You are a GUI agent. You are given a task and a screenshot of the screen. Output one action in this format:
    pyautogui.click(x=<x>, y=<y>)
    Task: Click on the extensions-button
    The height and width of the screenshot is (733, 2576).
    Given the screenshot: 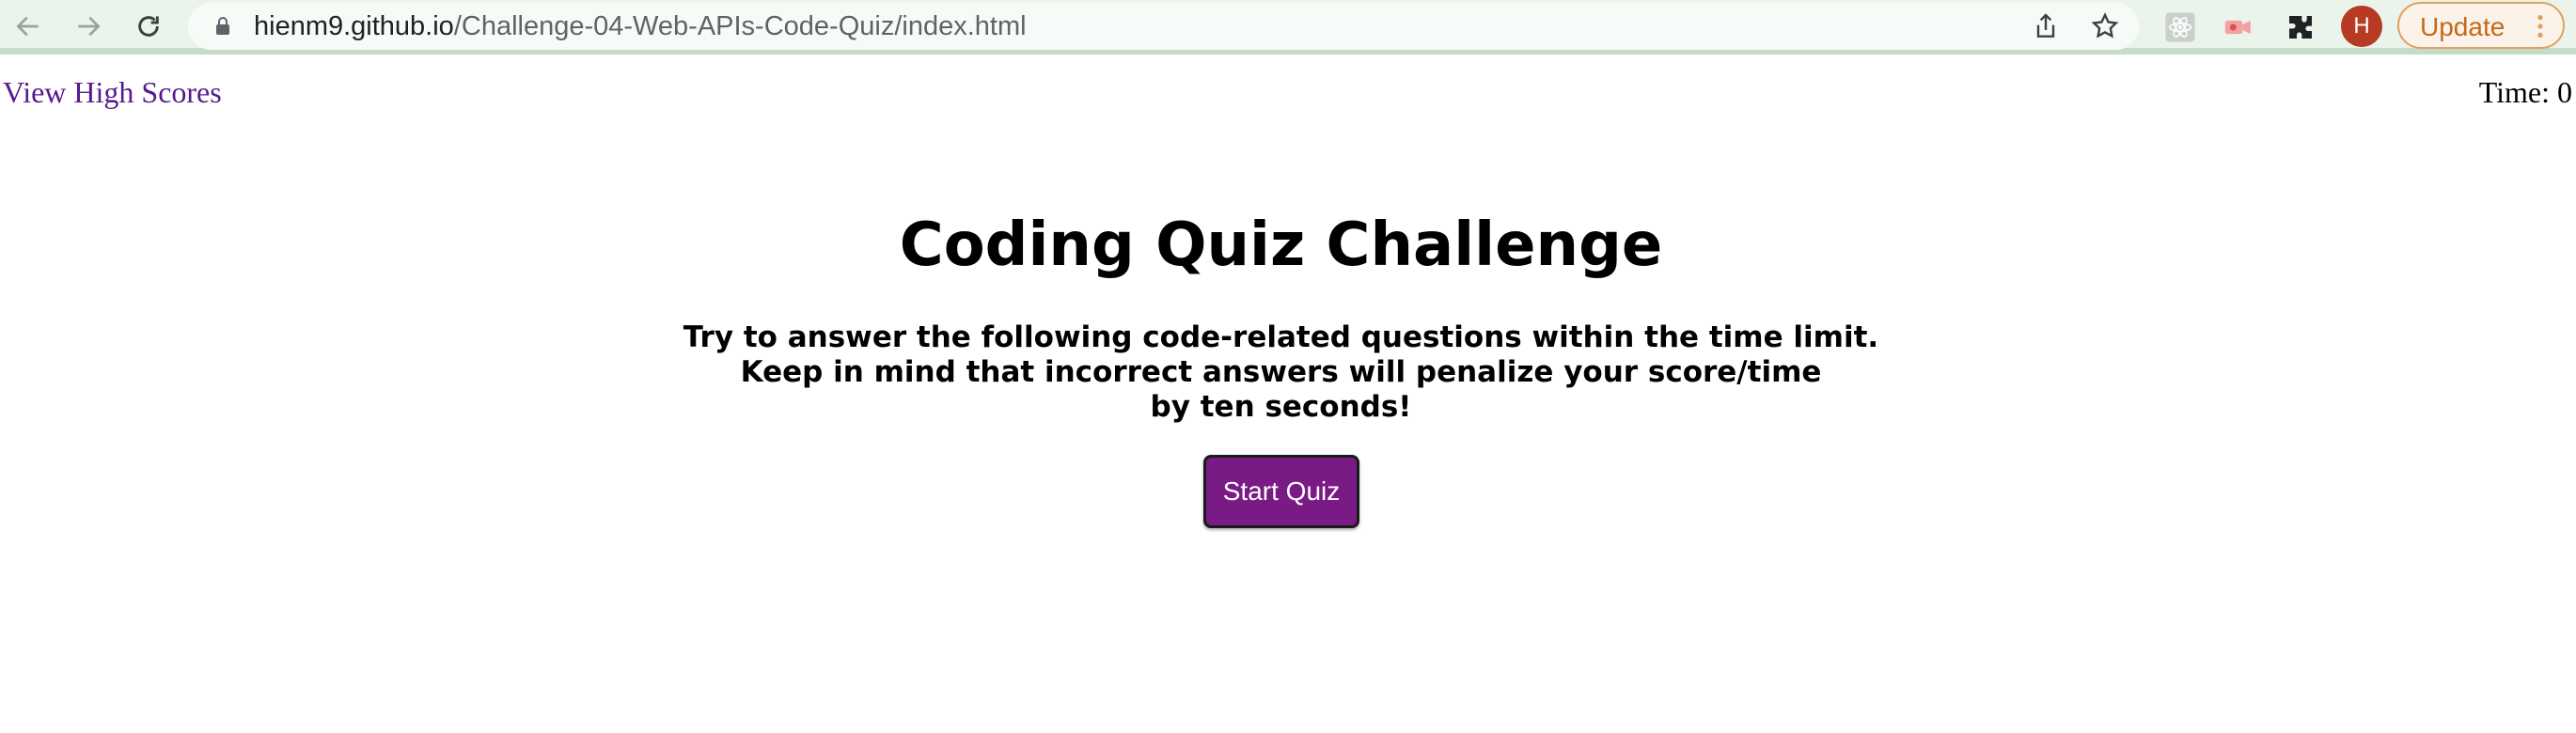 What is the action you would take?
    pyautogui.click(x=2300, y=27)
    